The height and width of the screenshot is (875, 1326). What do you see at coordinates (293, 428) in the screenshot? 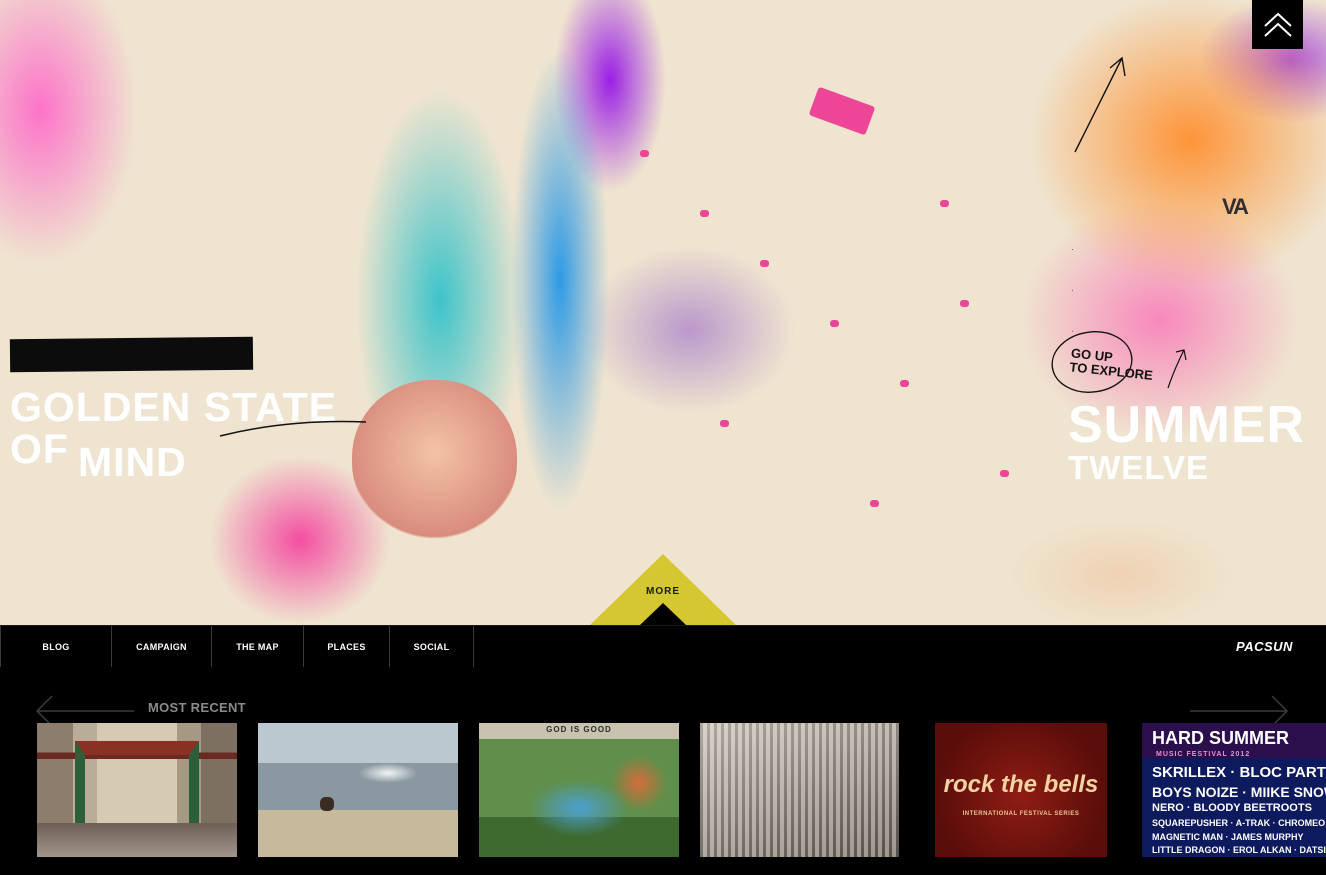
I see `logo-swoosh` at bounding box center [293, 428].